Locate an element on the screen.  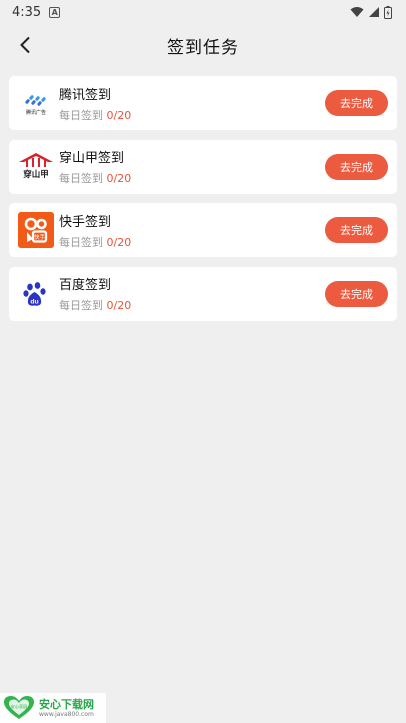
complete-button-baidu: 去完成 is located at coordinates (356, 293).